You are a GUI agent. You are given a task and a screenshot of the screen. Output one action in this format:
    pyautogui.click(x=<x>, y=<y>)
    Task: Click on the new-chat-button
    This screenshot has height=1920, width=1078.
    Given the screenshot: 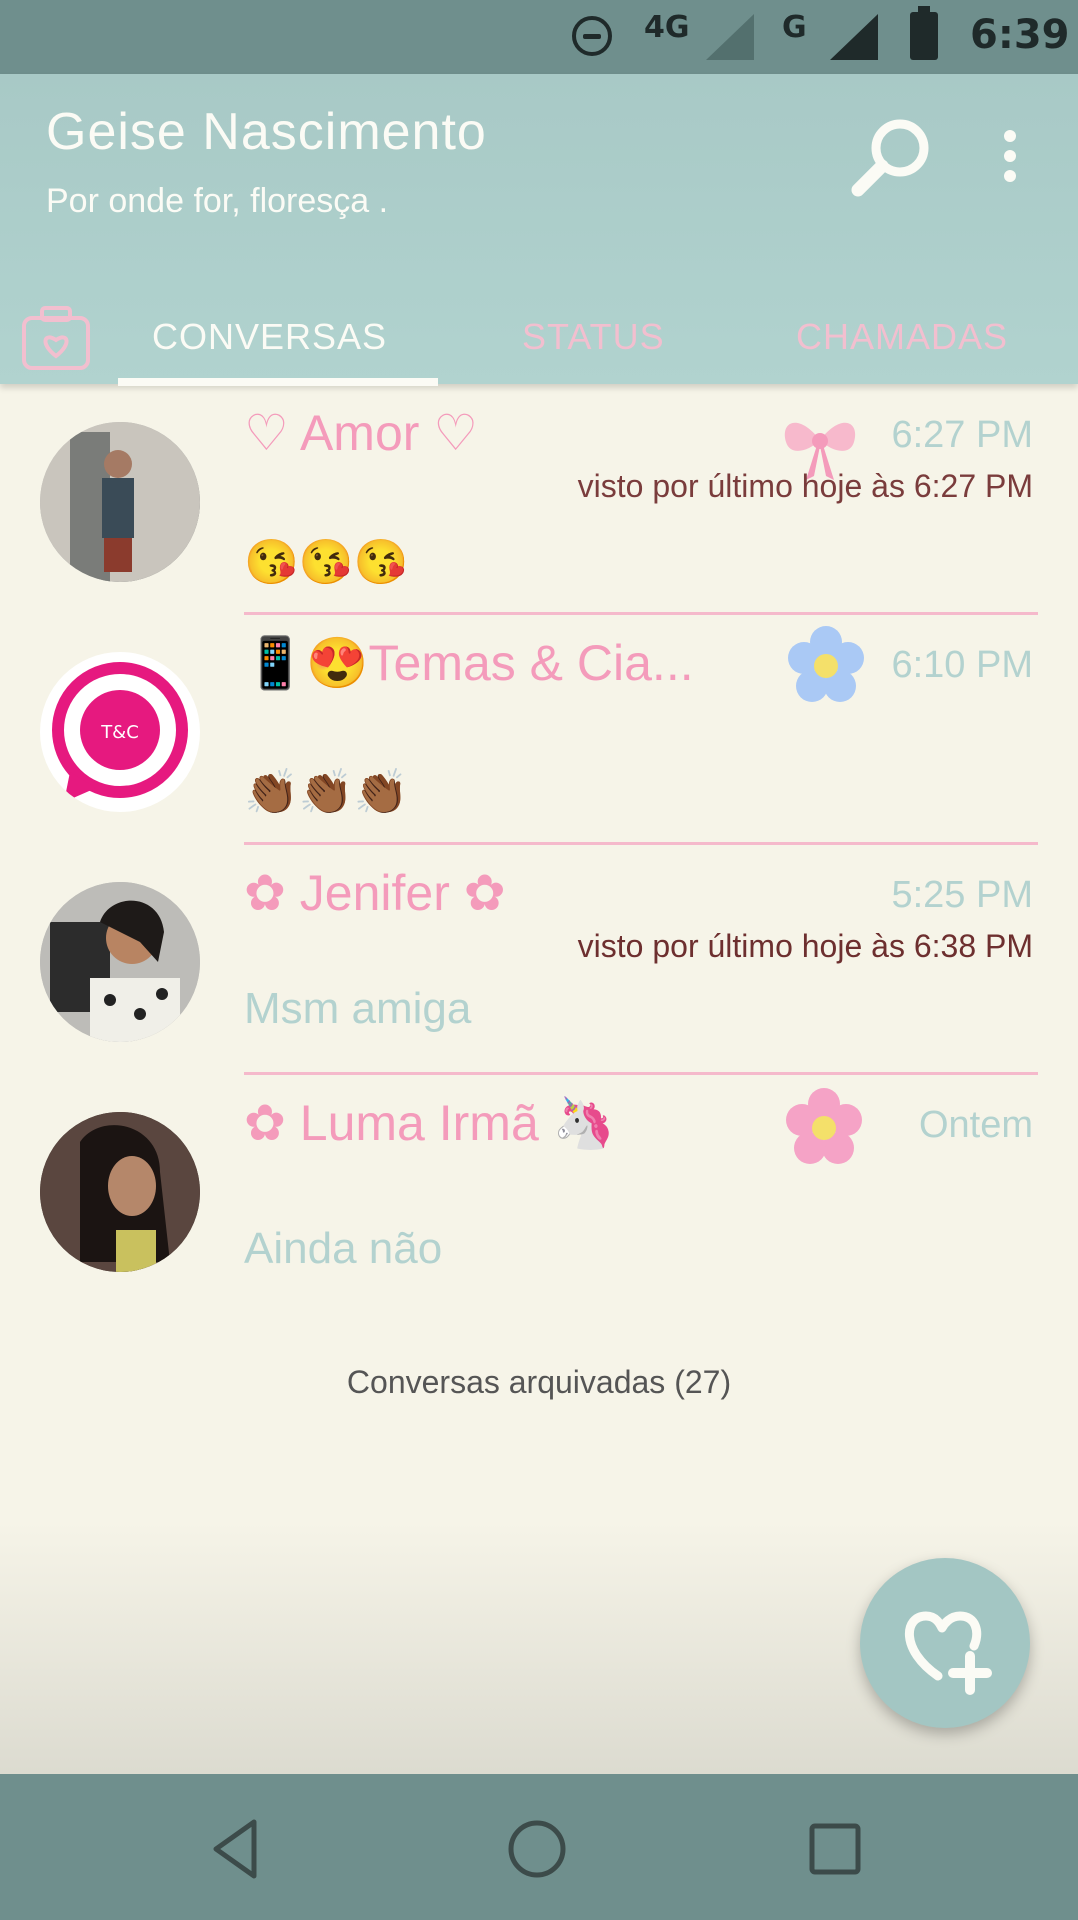 What is the action you would take?
    pyautogui.click(x=945, y=1643)
    